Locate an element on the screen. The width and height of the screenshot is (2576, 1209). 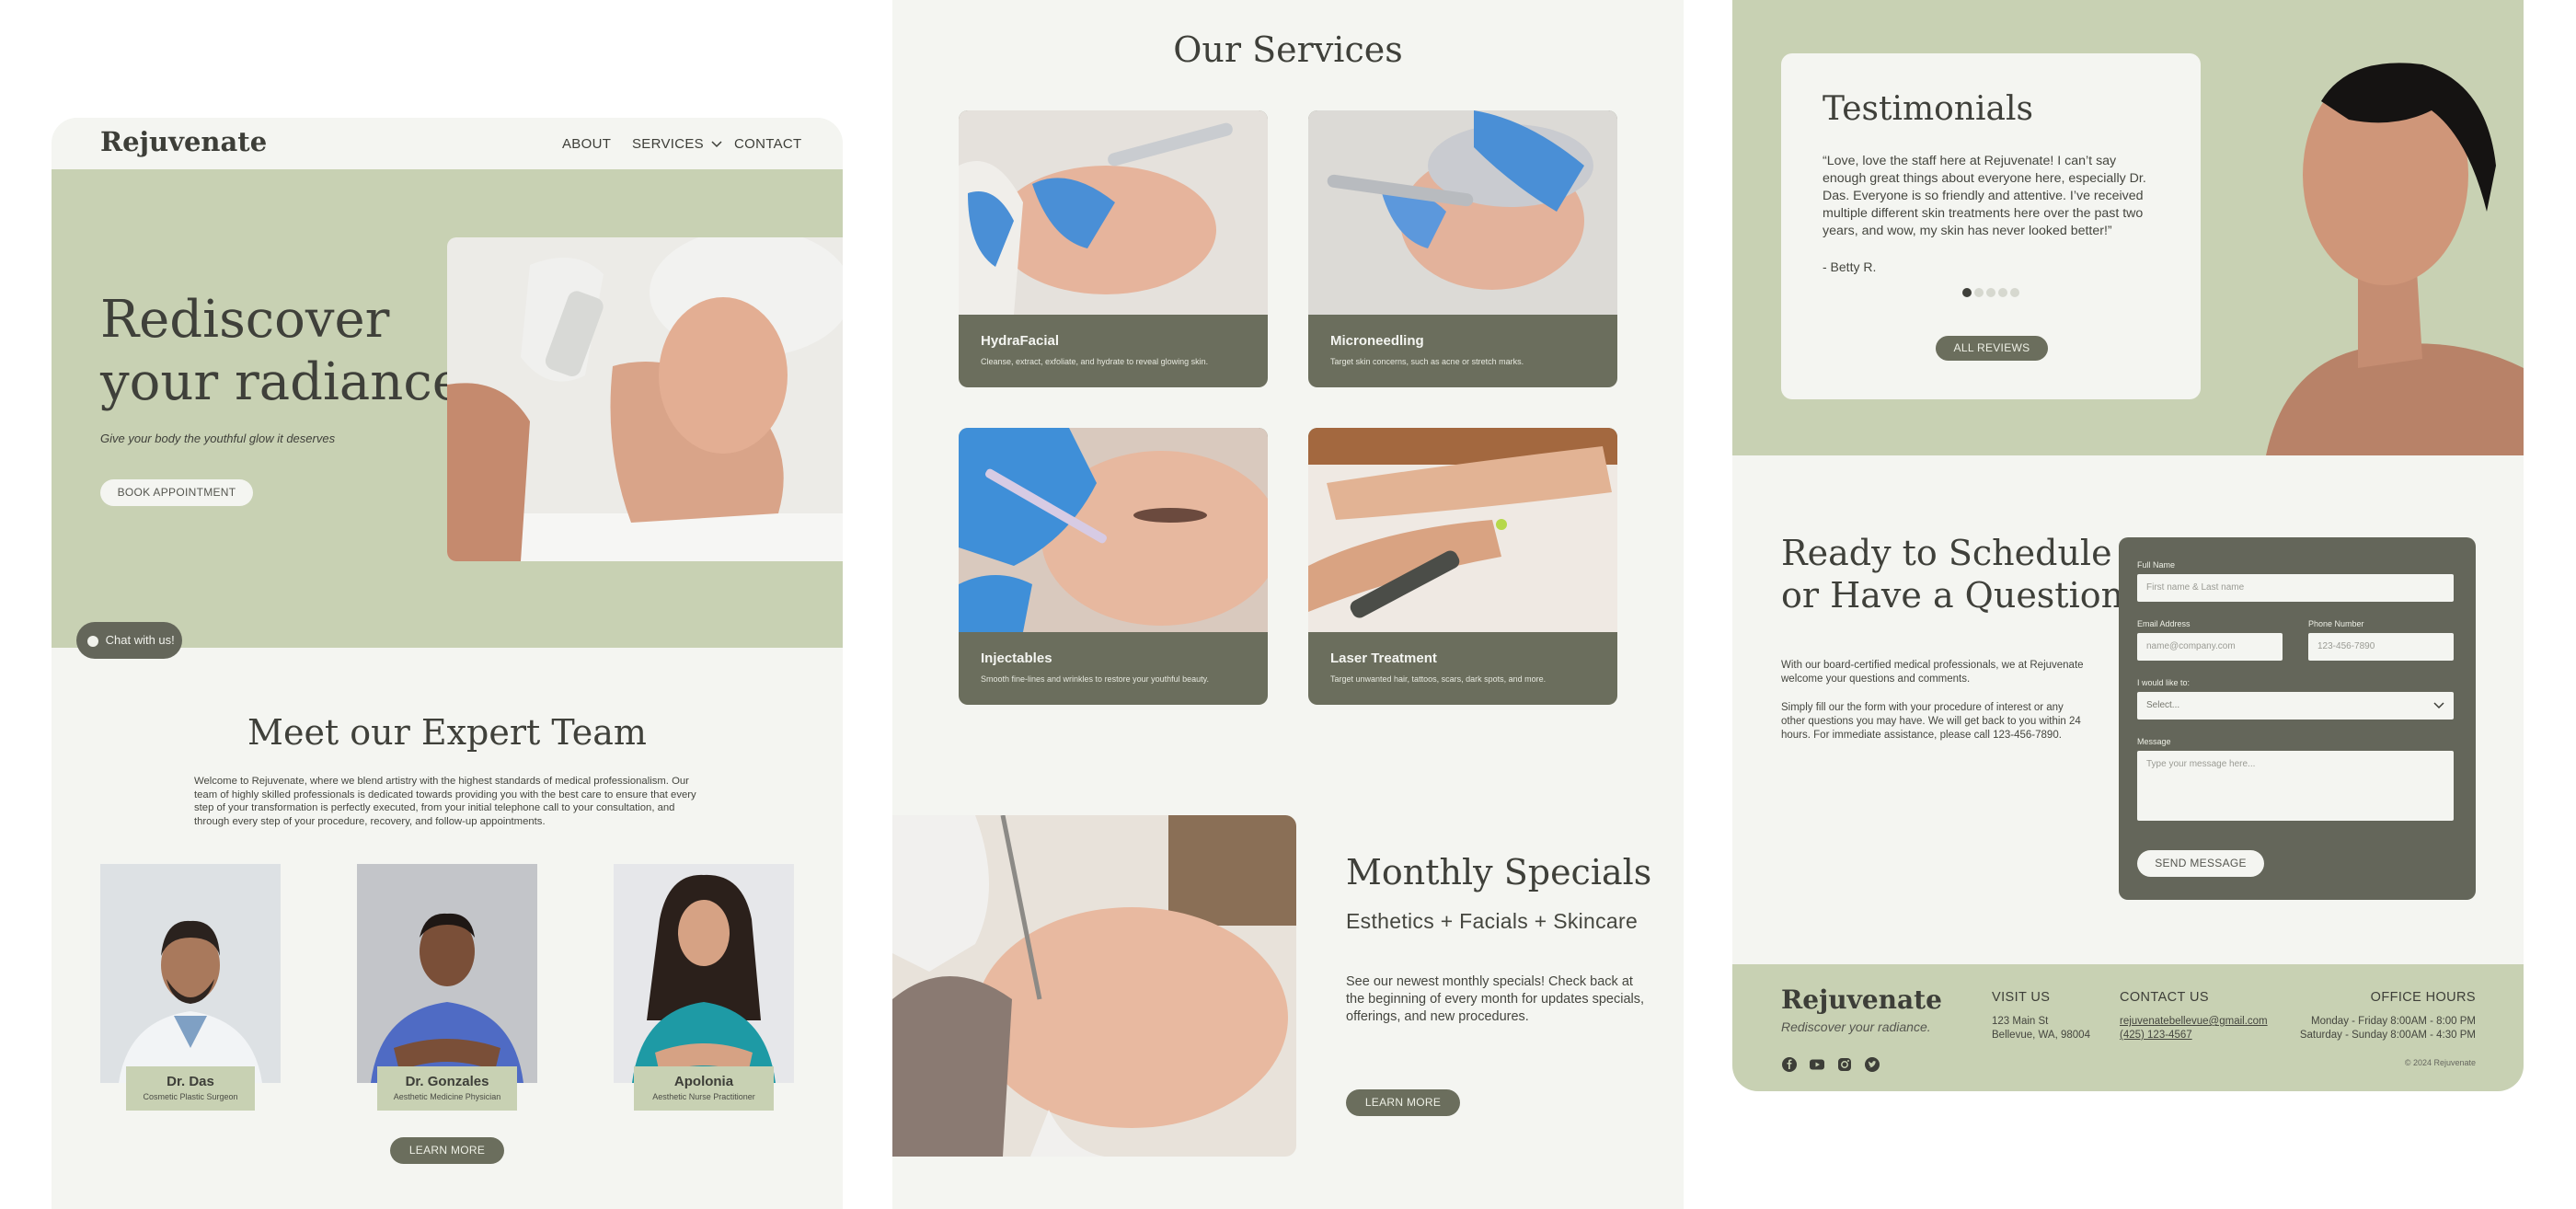
facebook-icon is located at coordinates (1789, 1064).